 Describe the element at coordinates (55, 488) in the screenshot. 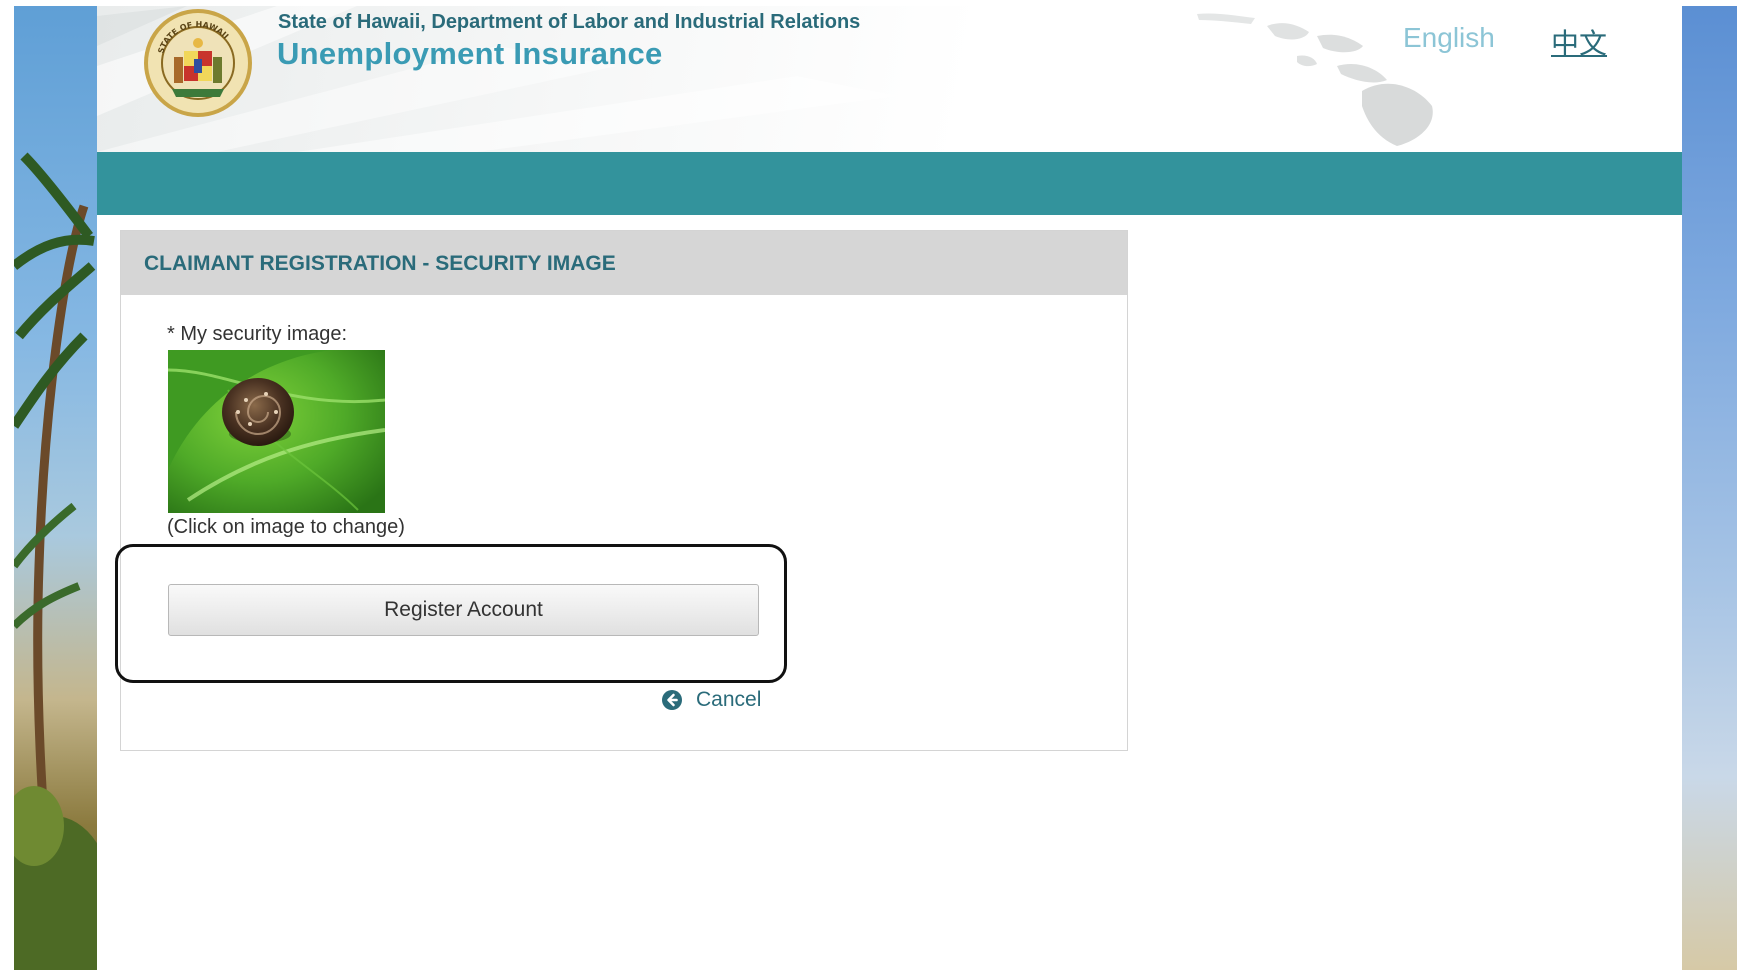

I see `background-palm-left` at that location.